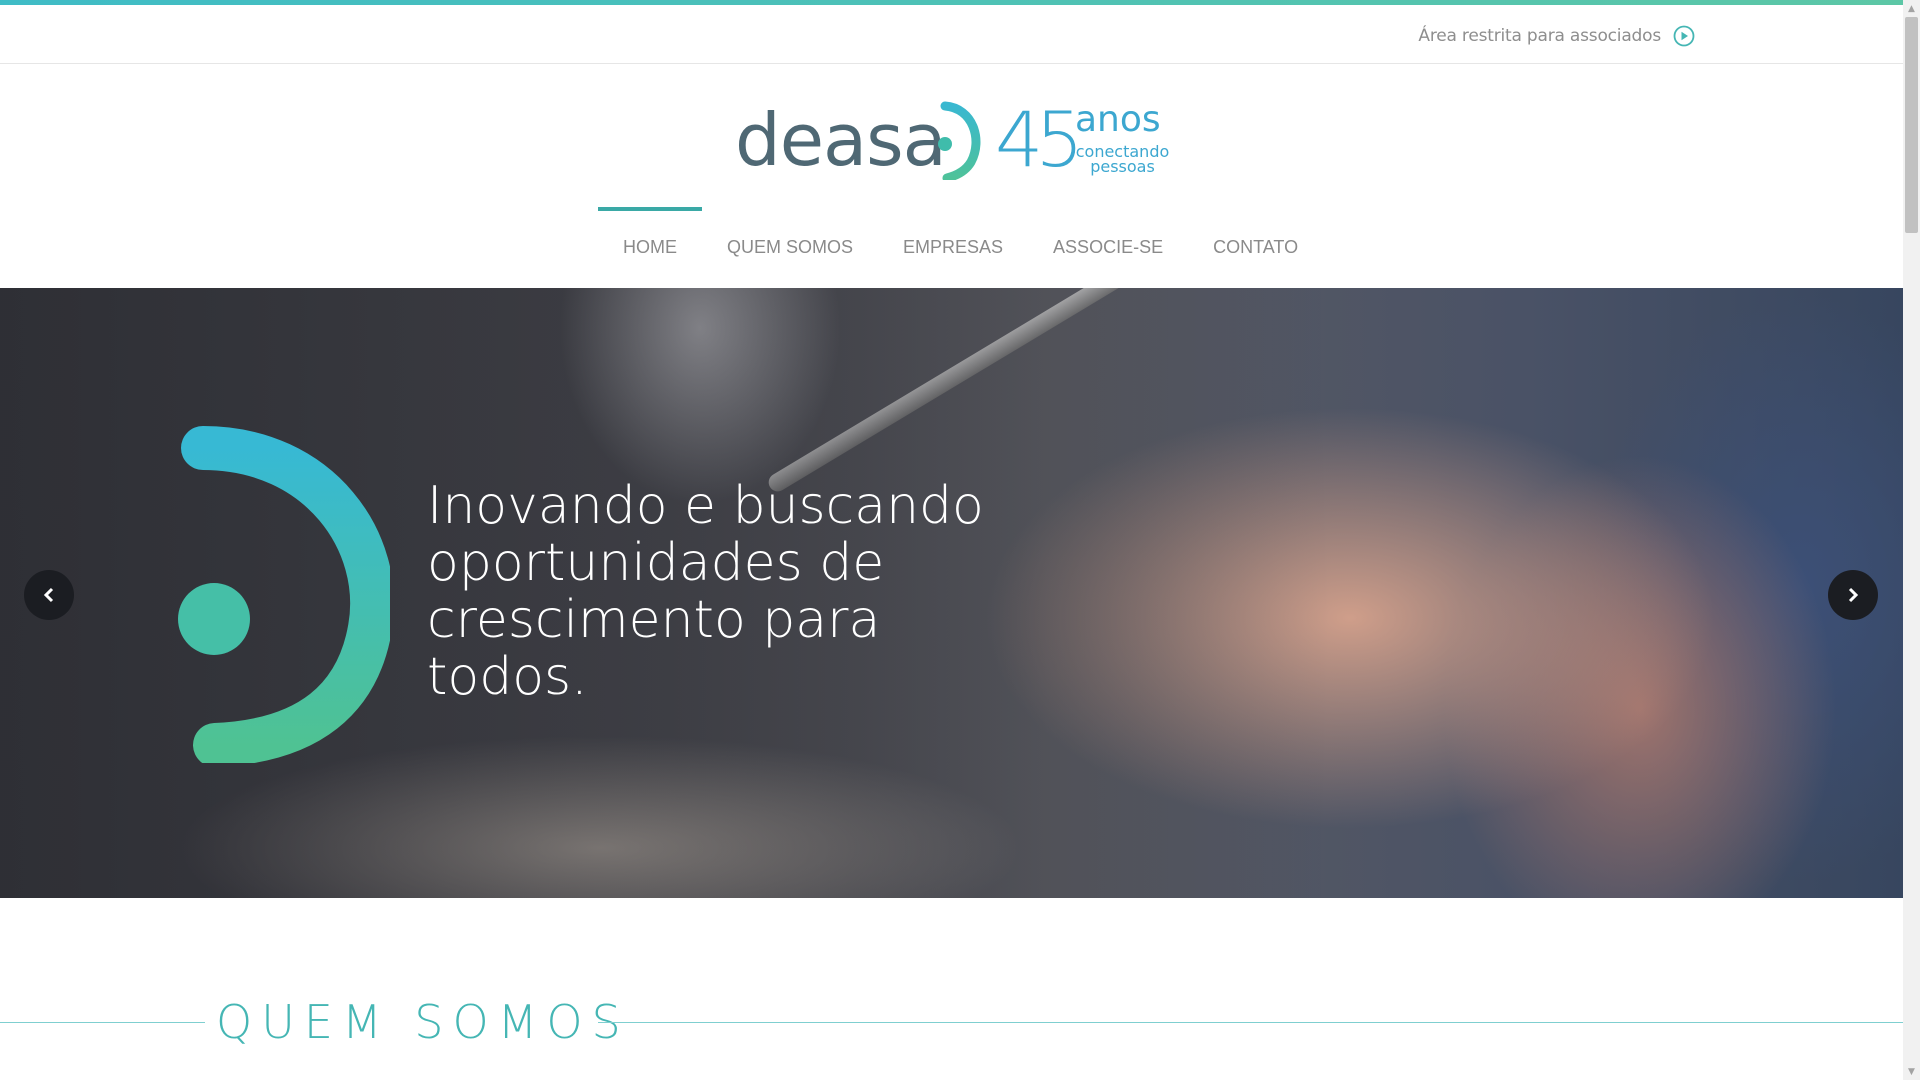 The width and height of the screenshot is (1920, 1080). I want to click on vertical-scrollbar: ▲ ▼, so click(1911, 540).